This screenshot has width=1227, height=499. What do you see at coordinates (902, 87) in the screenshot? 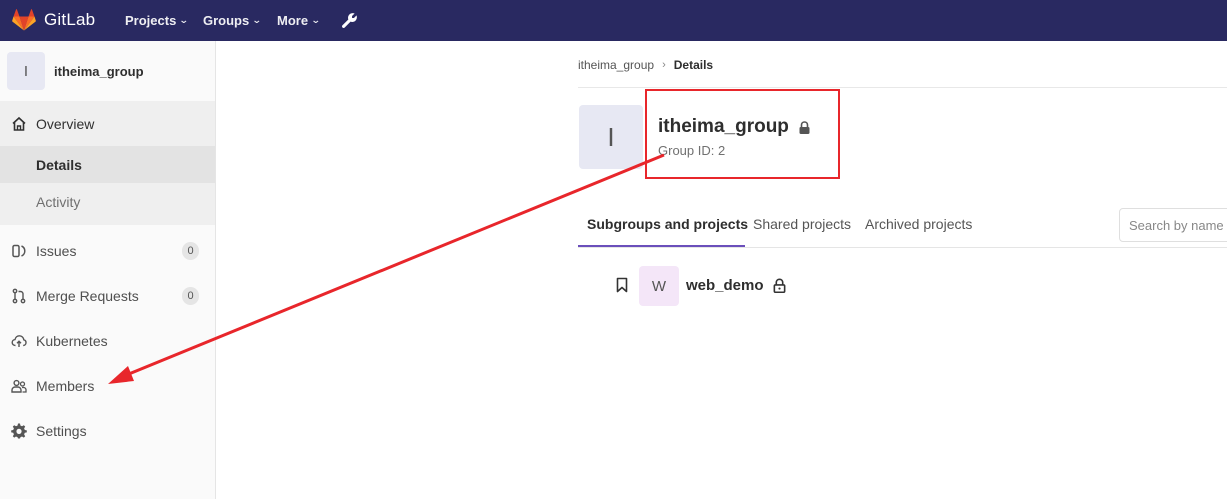
I see `breadcrumb-divider` at bounding box center [902, 87].